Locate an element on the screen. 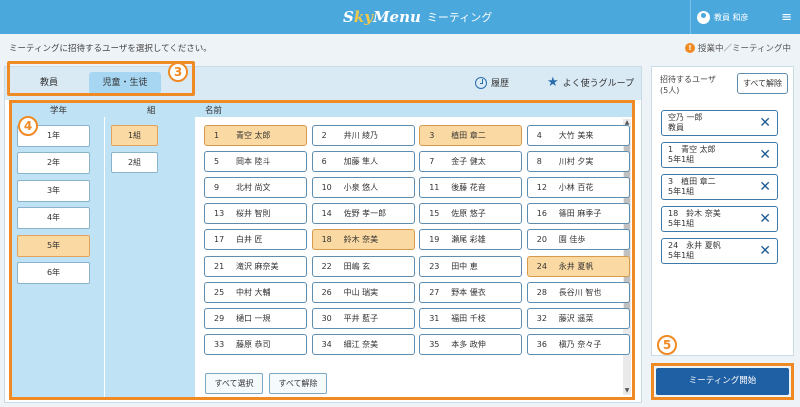 The height and width of the screenshot is (407, 800). logo-mark: SkyMenu is located at coordinates (382, 17).